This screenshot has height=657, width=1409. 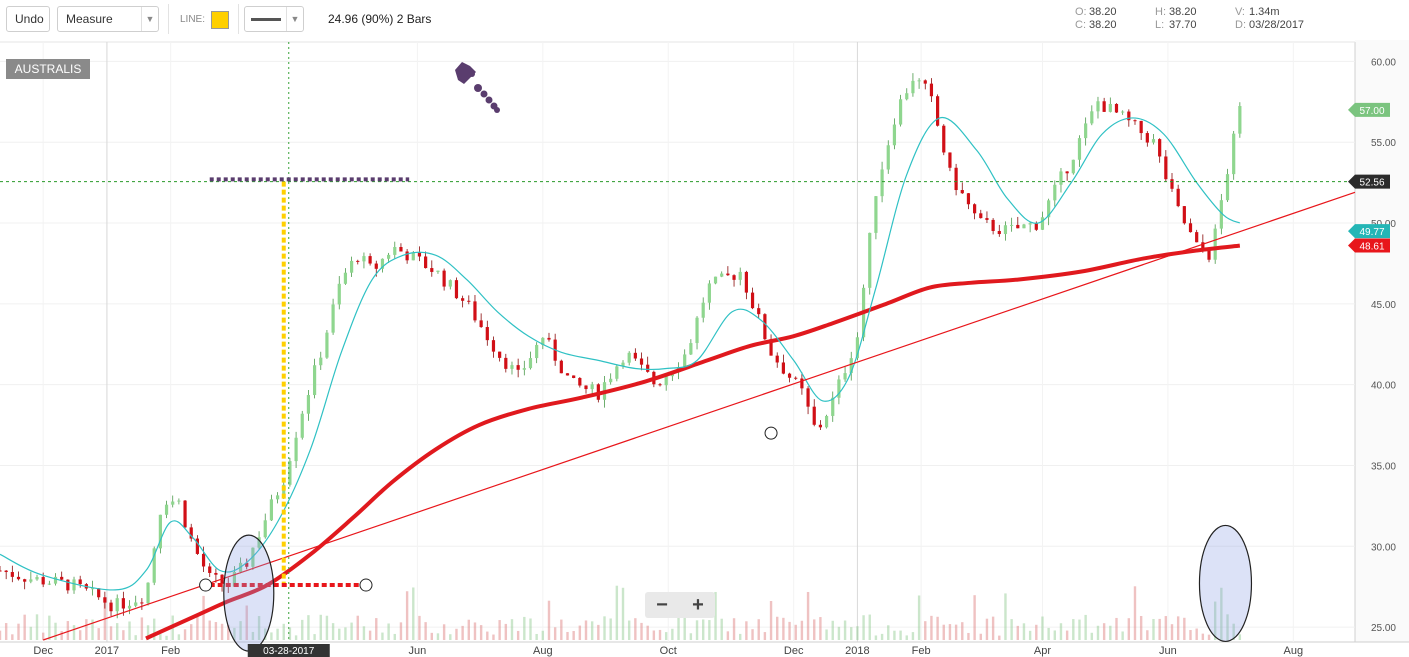 What do you see at coordinates (220, 20) in the screenshot?
I see `line-color-swatch` at bounding box center [220, 20].